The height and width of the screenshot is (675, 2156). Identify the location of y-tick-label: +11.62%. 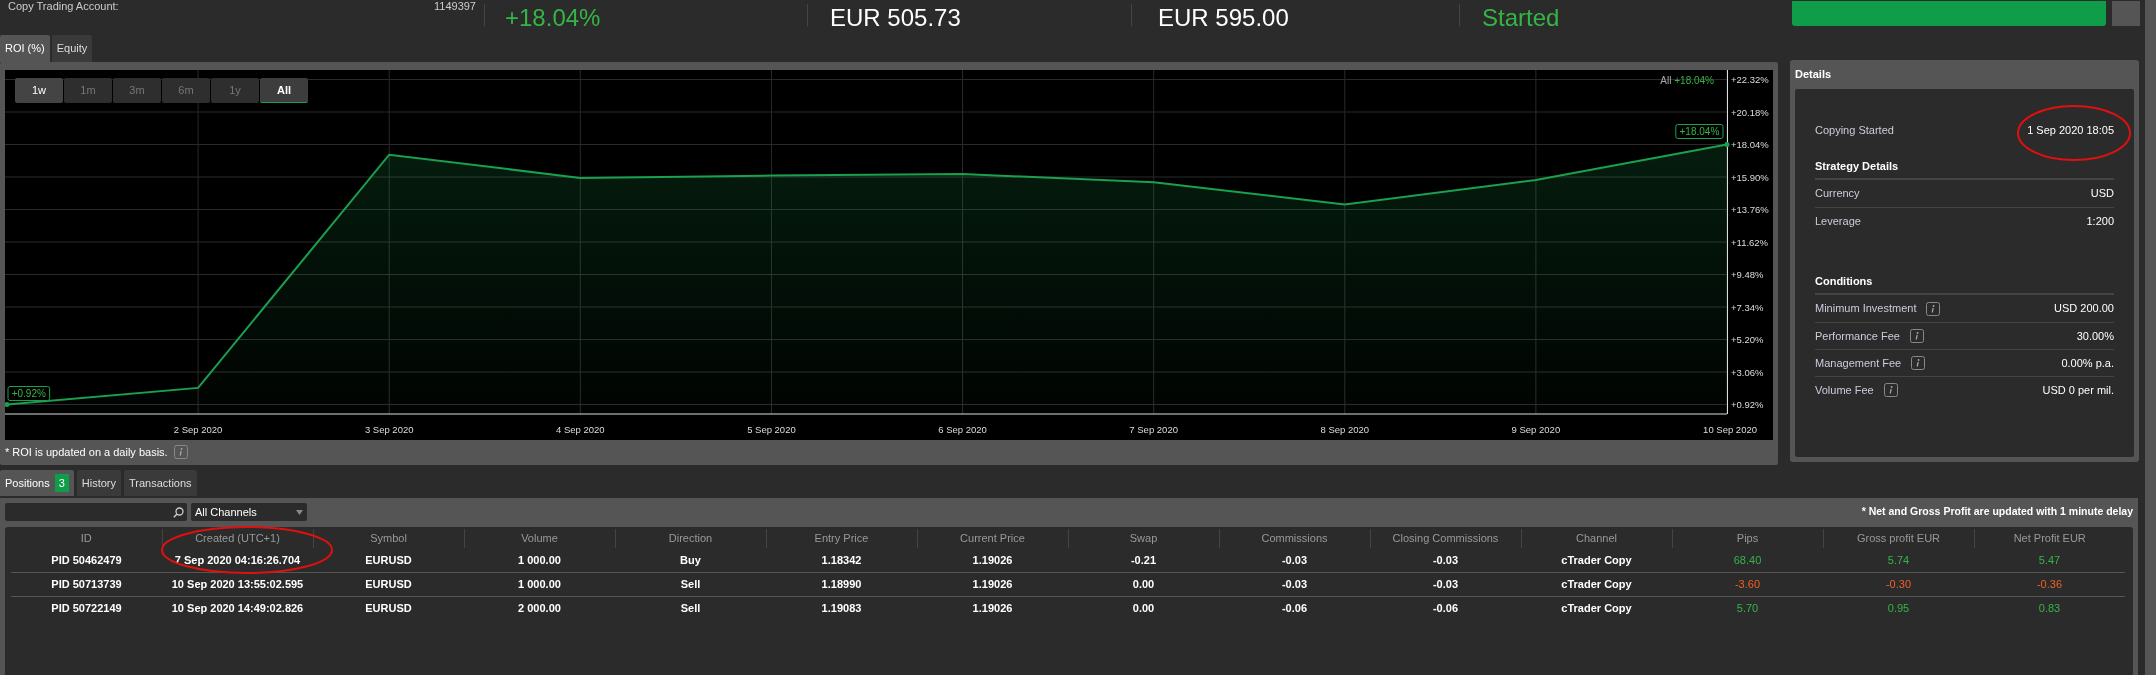
(1750, 241).